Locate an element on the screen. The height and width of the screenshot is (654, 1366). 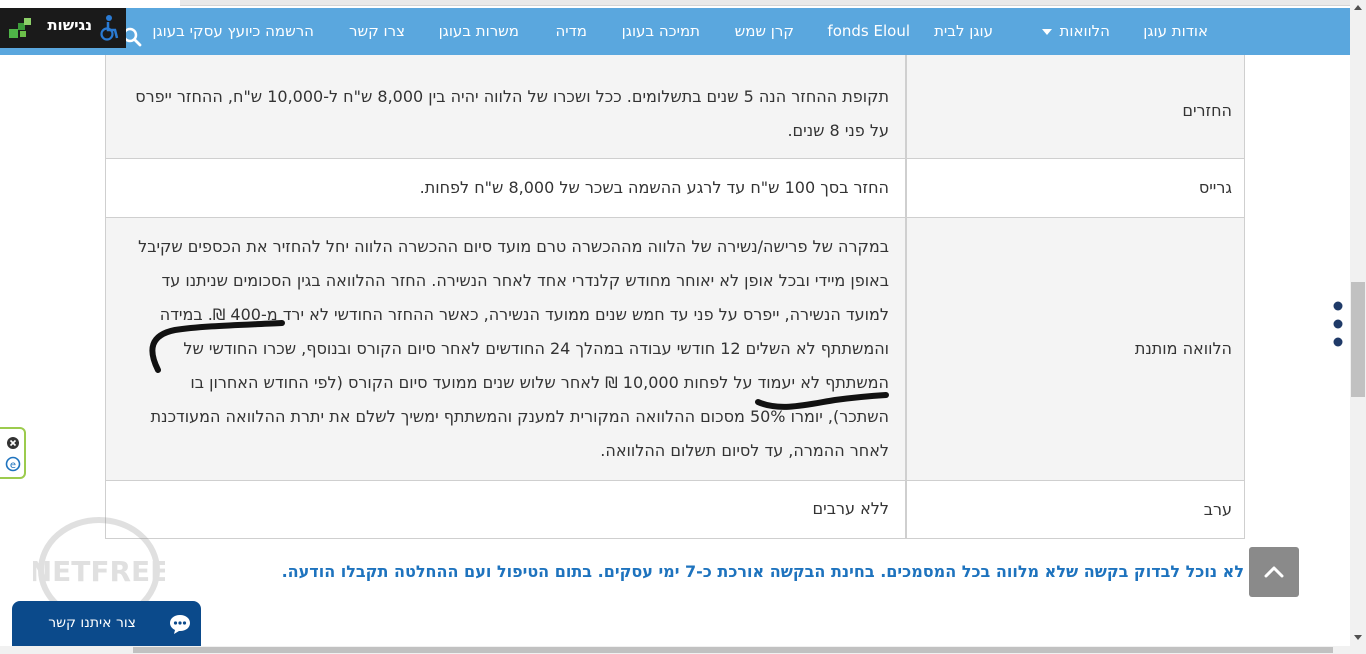
chevron-up-icon is located at coordinates (1274, 572).